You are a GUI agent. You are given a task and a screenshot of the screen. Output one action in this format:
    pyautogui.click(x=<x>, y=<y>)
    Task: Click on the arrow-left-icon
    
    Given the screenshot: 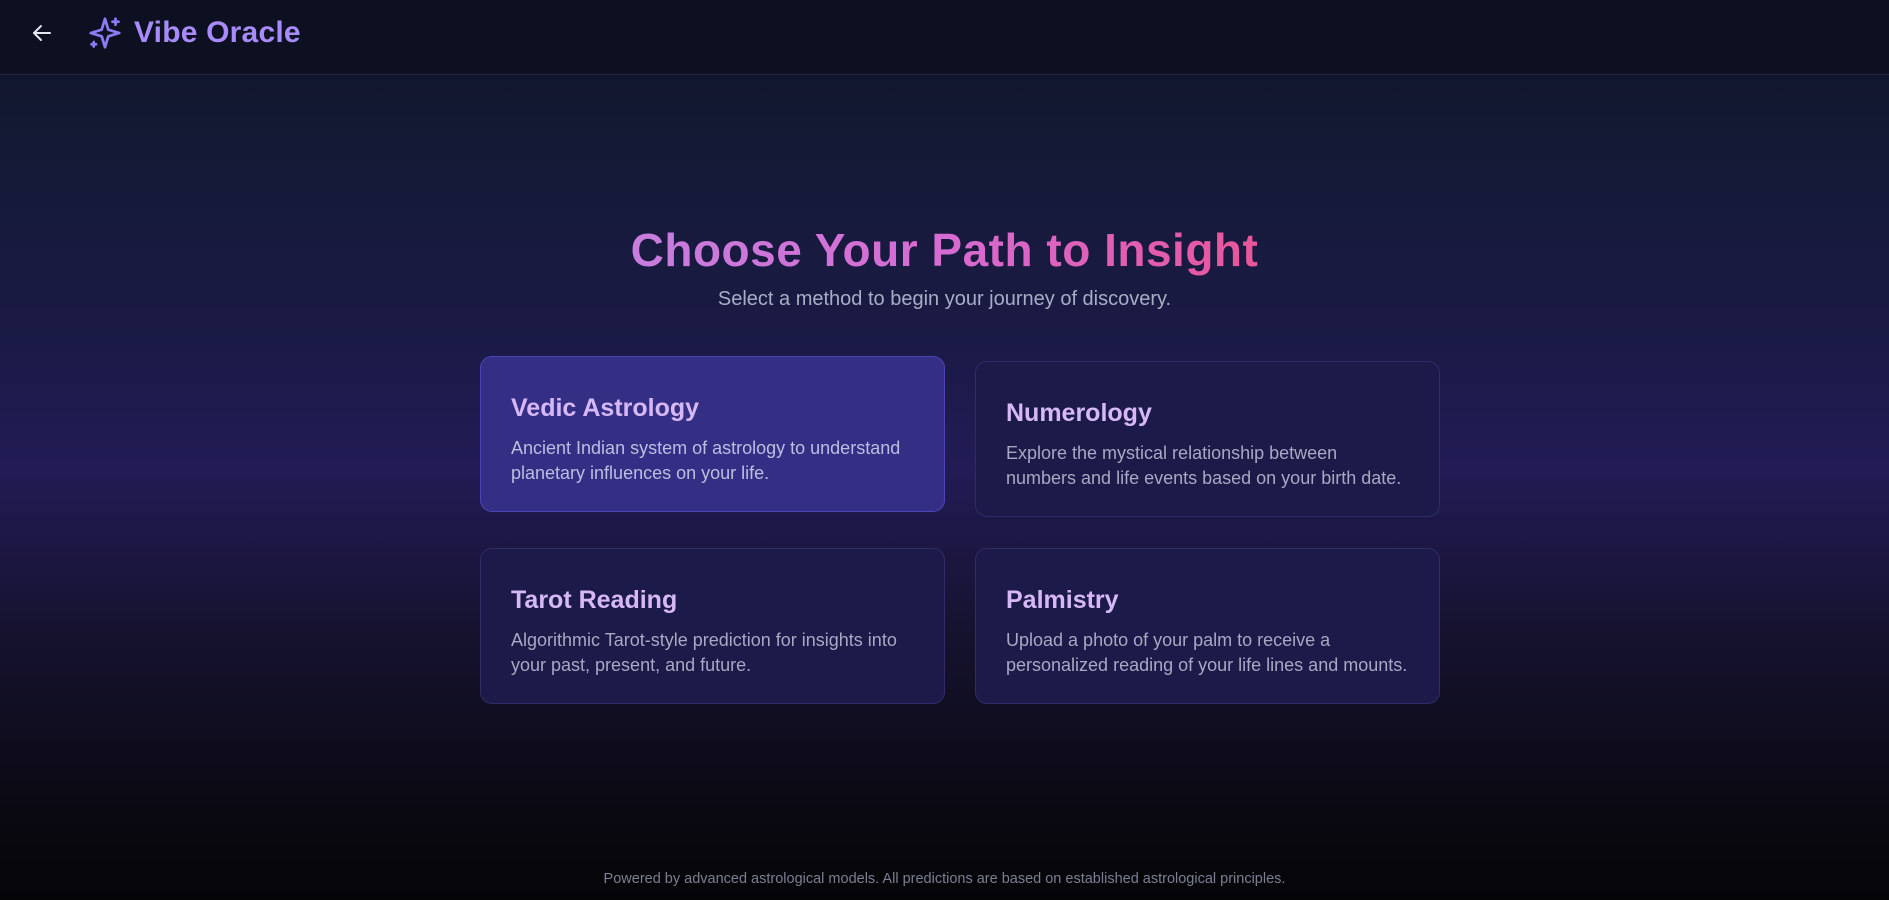 What is the action you would take?
    pyautogui.click(x=42, y=33)
    